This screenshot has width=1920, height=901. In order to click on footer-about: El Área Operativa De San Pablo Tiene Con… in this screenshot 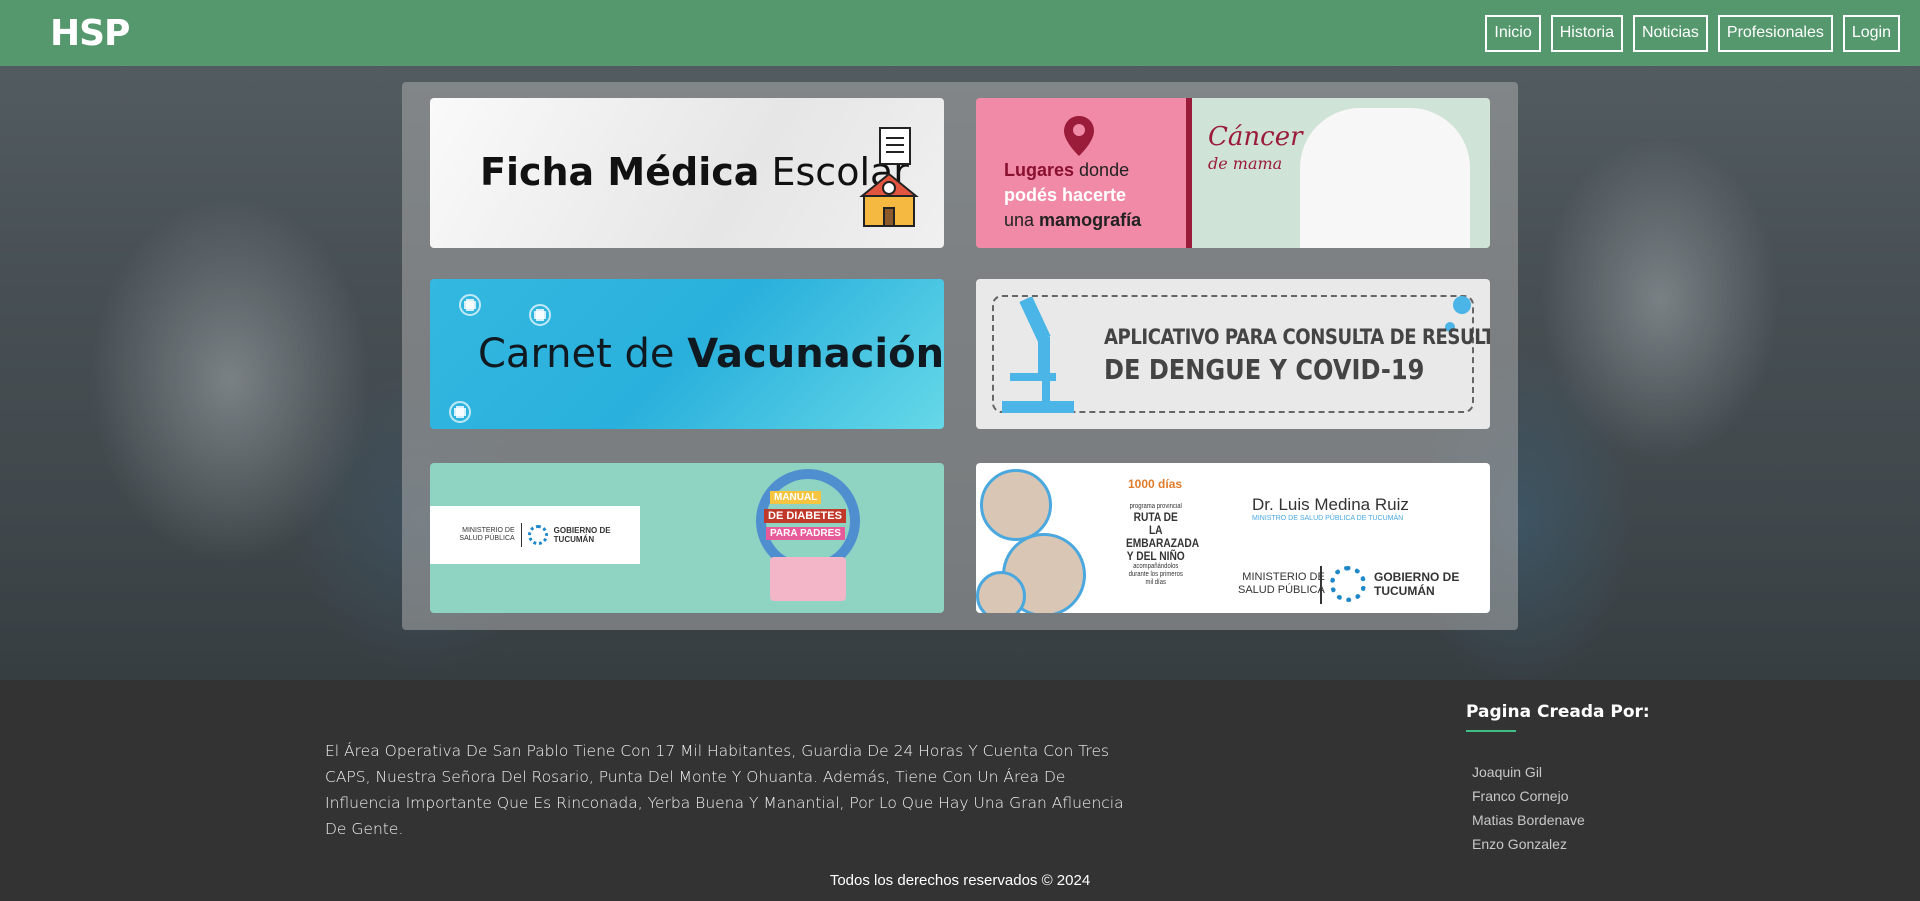, I will do `click(724, 790)`.